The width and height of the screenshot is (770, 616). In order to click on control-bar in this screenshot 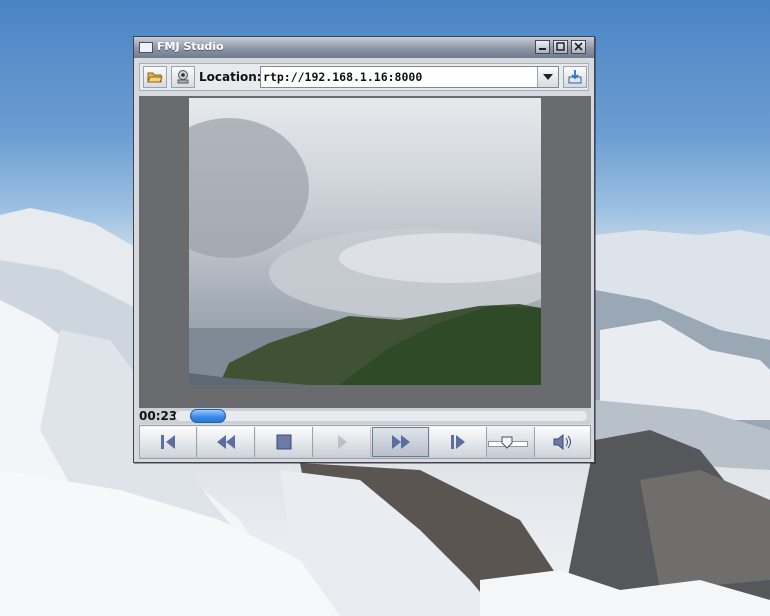, I will do `click(365, 442)`.